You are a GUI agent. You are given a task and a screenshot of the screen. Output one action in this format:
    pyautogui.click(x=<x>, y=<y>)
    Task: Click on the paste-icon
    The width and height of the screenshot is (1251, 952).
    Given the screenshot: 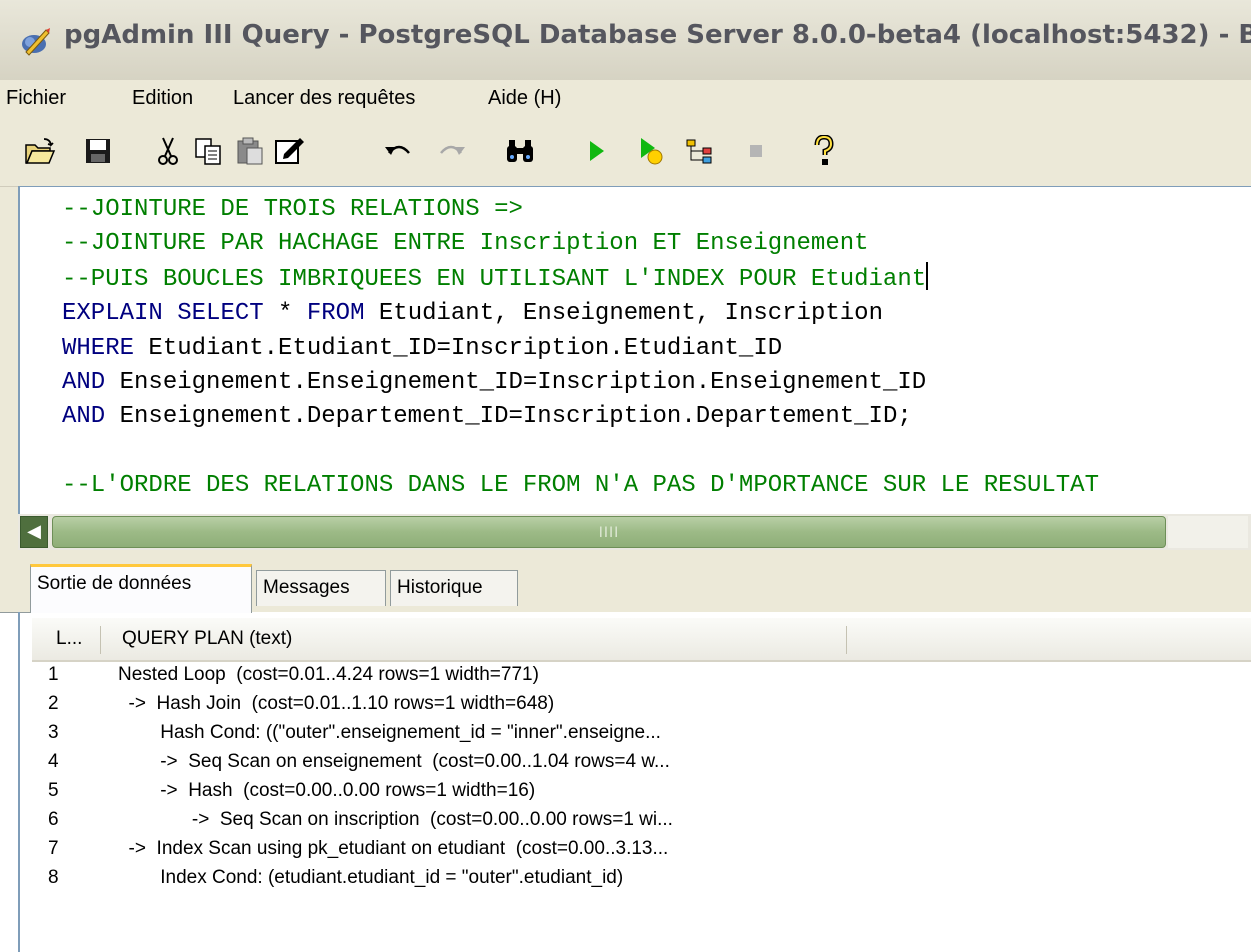 What is the action you would take?
    pyautogui.click(x=250, y=151)
    